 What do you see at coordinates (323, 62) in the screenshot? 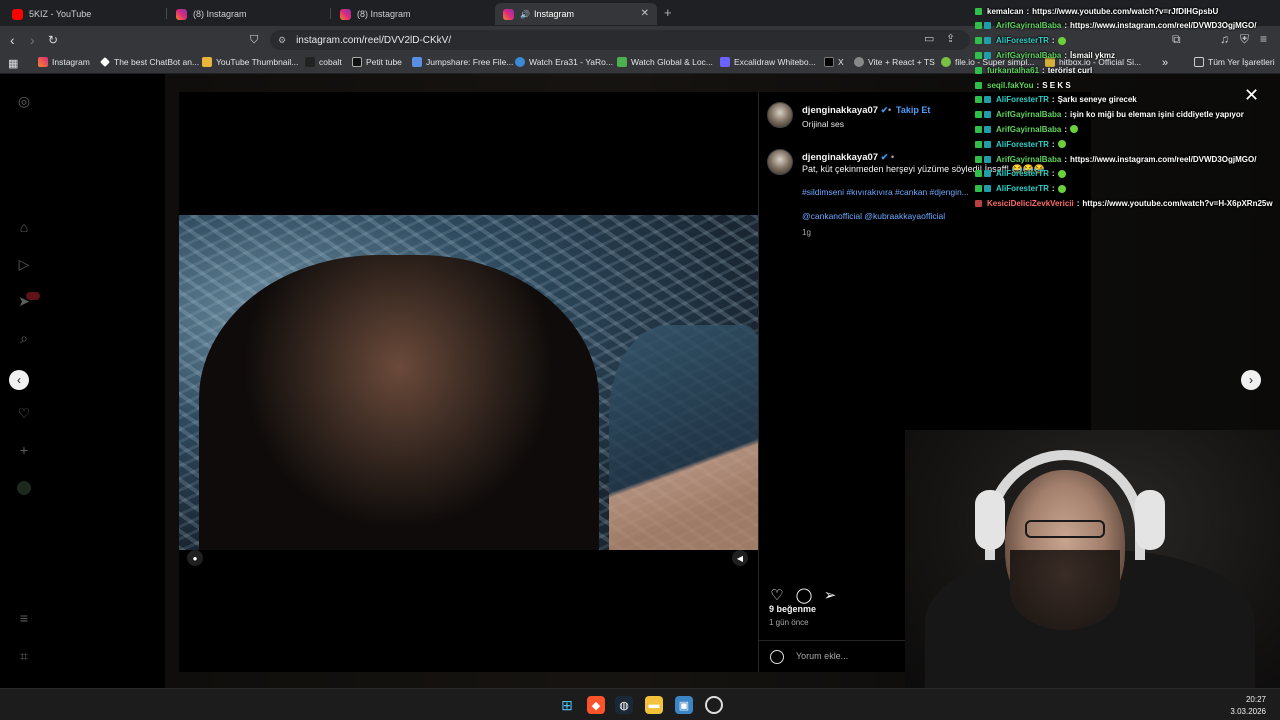
I see `bookmark-item: cobalt` at bounding box center [323, 62].